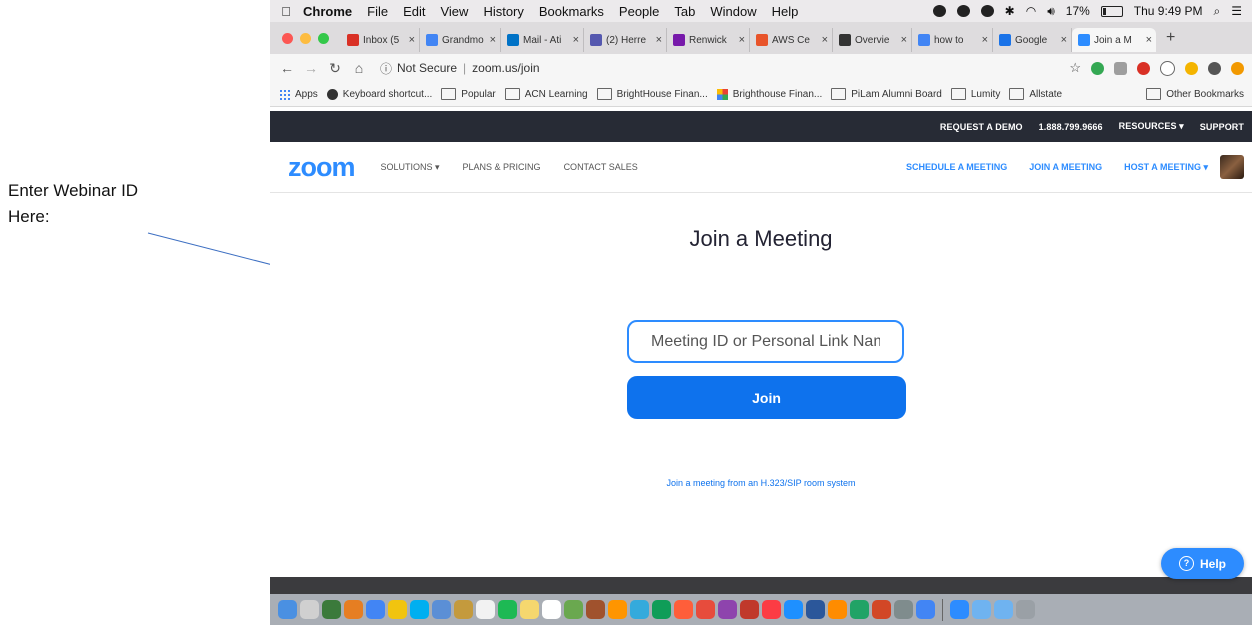  What do you see at coordinates (1071, 127) in the screenshot?
I see `phone-number: 1.888.799.9666` at bounding box center [1071, 127].